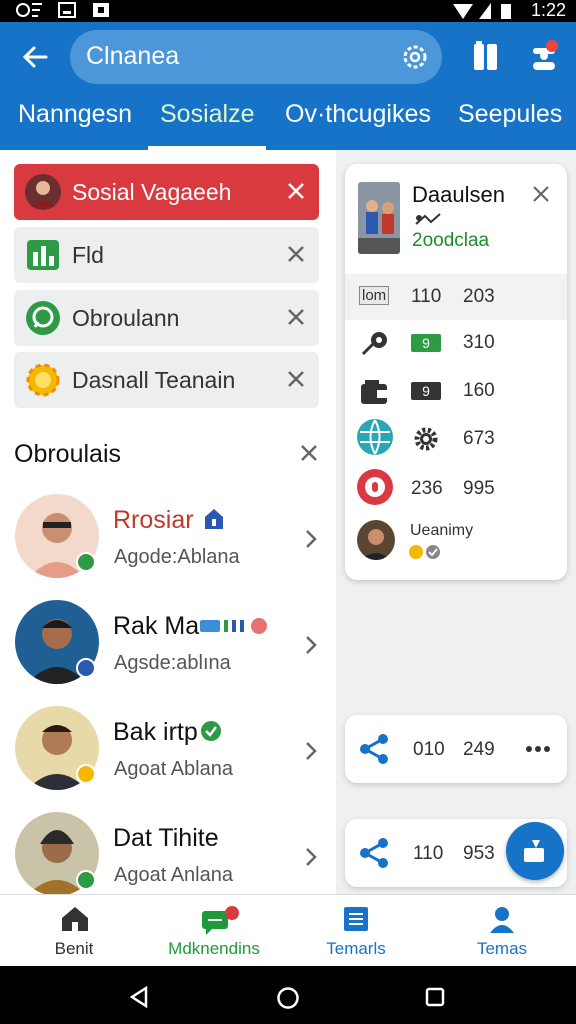 The height and width of the screenshot is (1024, 576). I want to click on compose-fab-button, so click(535, 851).